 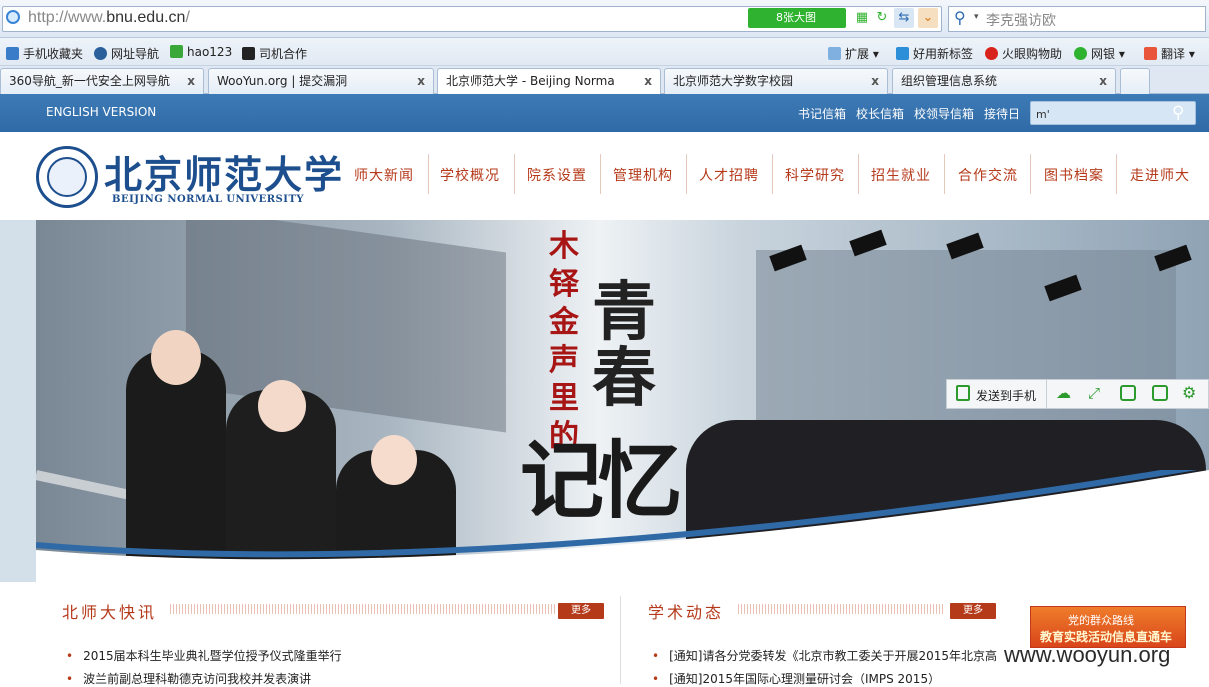 What do you see at coordinates (44, 53) in the screenshot?
I see `bookmark-phone-favorites: 手机收藏夹` at bounding box center [44, 53].